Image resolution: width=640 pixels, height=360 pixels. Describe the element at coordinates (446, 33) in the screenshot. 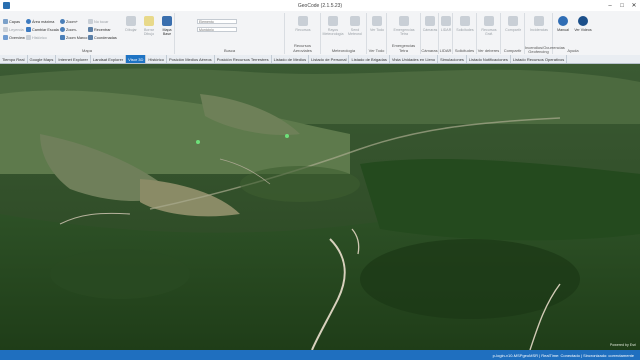

I see `group-lidar: LIDAR LIDAR` at that location.